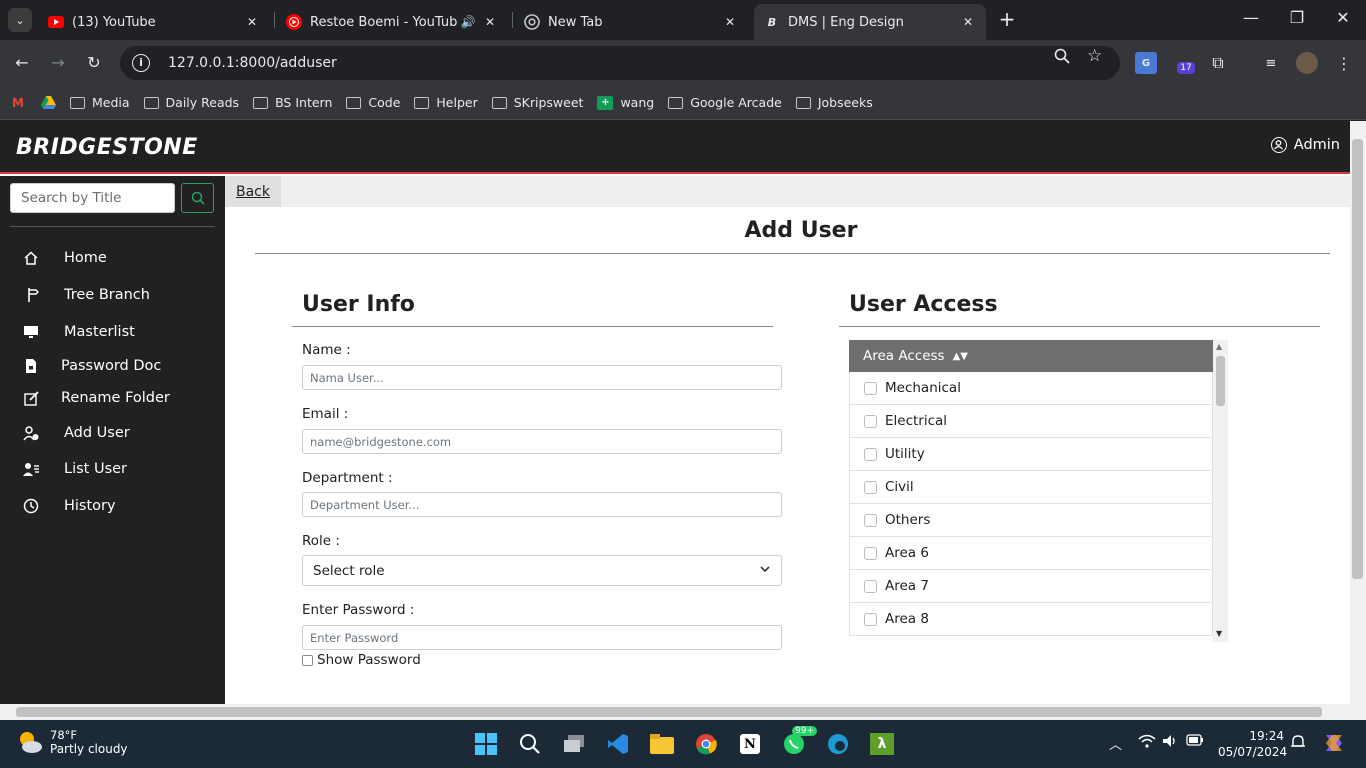 The width and height of the screenshot is (1366, 768). Describe the element at coordinates (1147, 743) in the screenshot. I see `wifi-icon` at that location.